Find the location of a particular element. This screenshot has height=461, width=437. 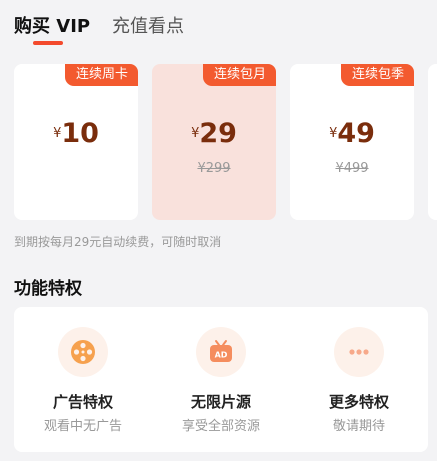

film-reel-icon is located at coordinates (83, 352).